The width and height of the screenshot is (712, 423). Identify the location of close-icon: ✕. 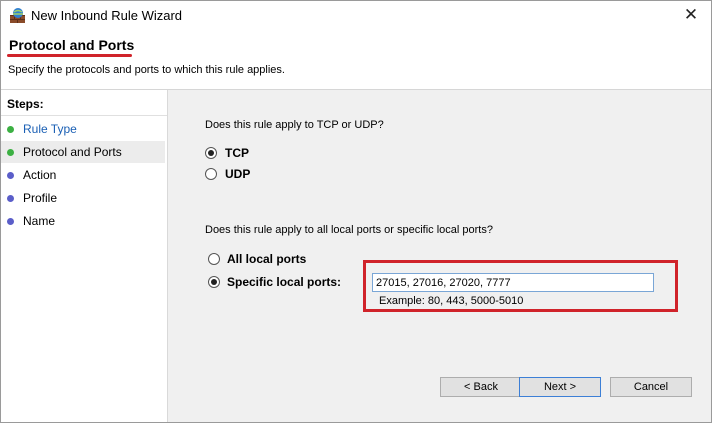
(691, 15).